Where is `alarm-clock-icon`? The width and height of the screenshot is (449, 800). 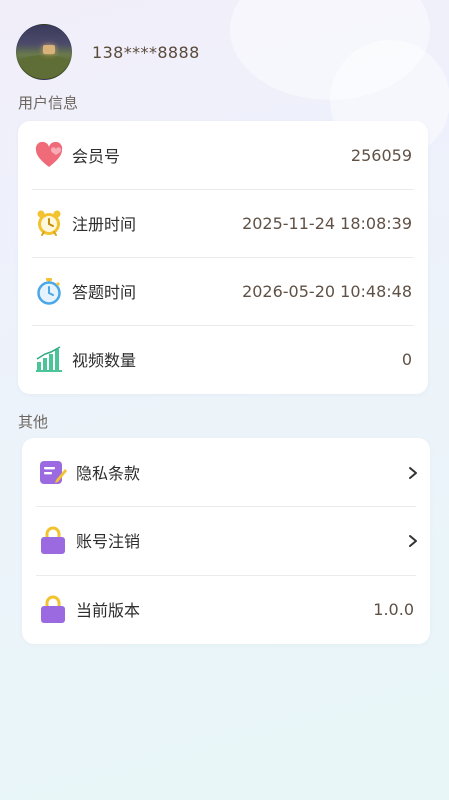 alarm-clock-icon is located at coordinates (49, 223).